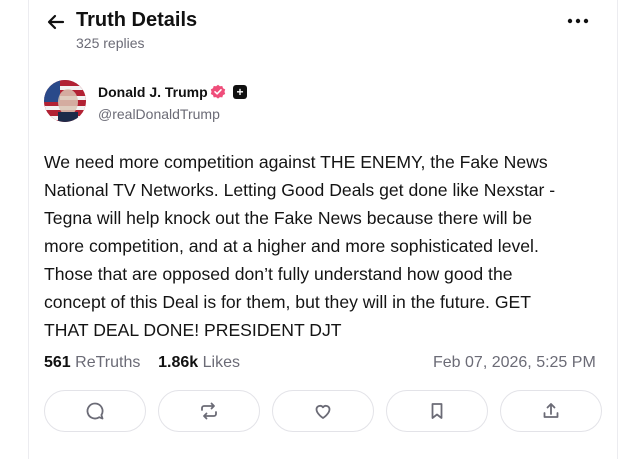  Describe the element at coordinates (514, 362) in the screenshot. I see `post-timestamp: Feb 07, 2026, 5:25 PM` at that location.